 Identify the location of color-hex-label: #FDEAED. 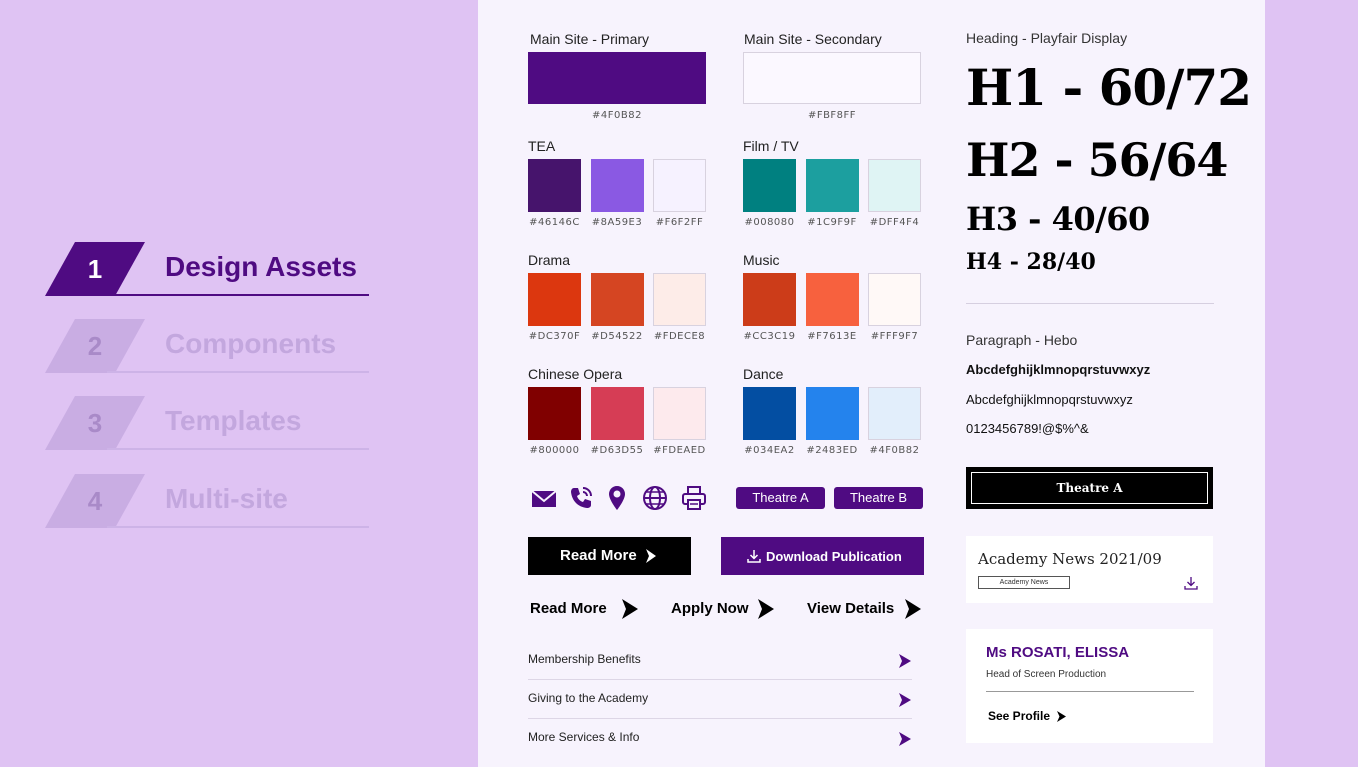
(679, 450).